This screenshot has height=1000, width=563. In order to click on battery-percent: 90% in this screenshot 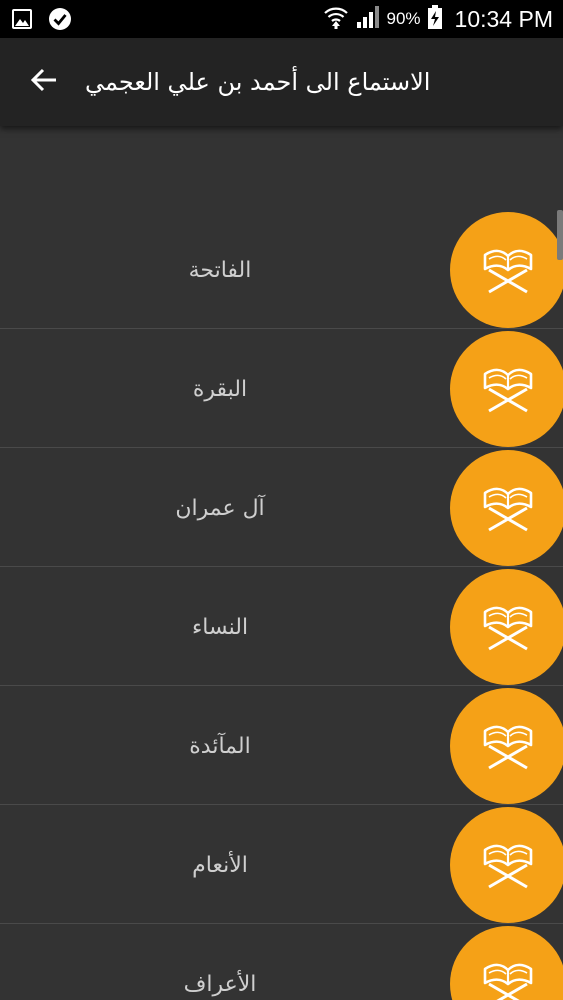, I will do `click(403, 18)`.